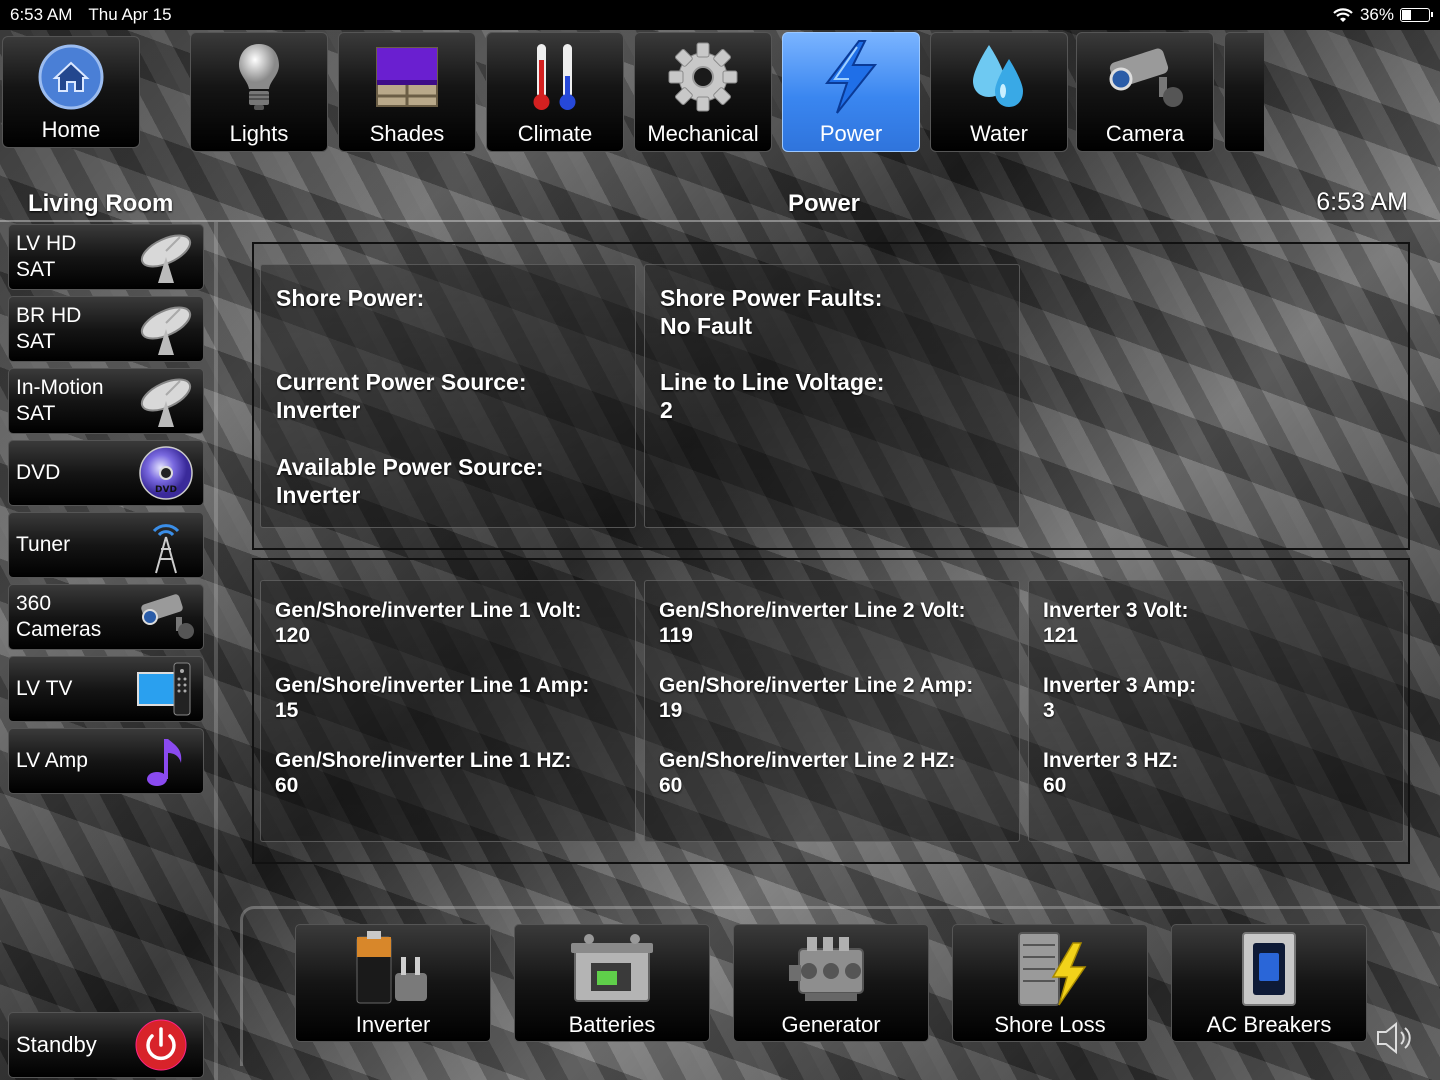 The width and height of the screenshot is (1440, 1080). What do you see at coordinates (671, 785) in the screenshot?
I see `line2-hz-value: 60` at bounding box center [671, 785].